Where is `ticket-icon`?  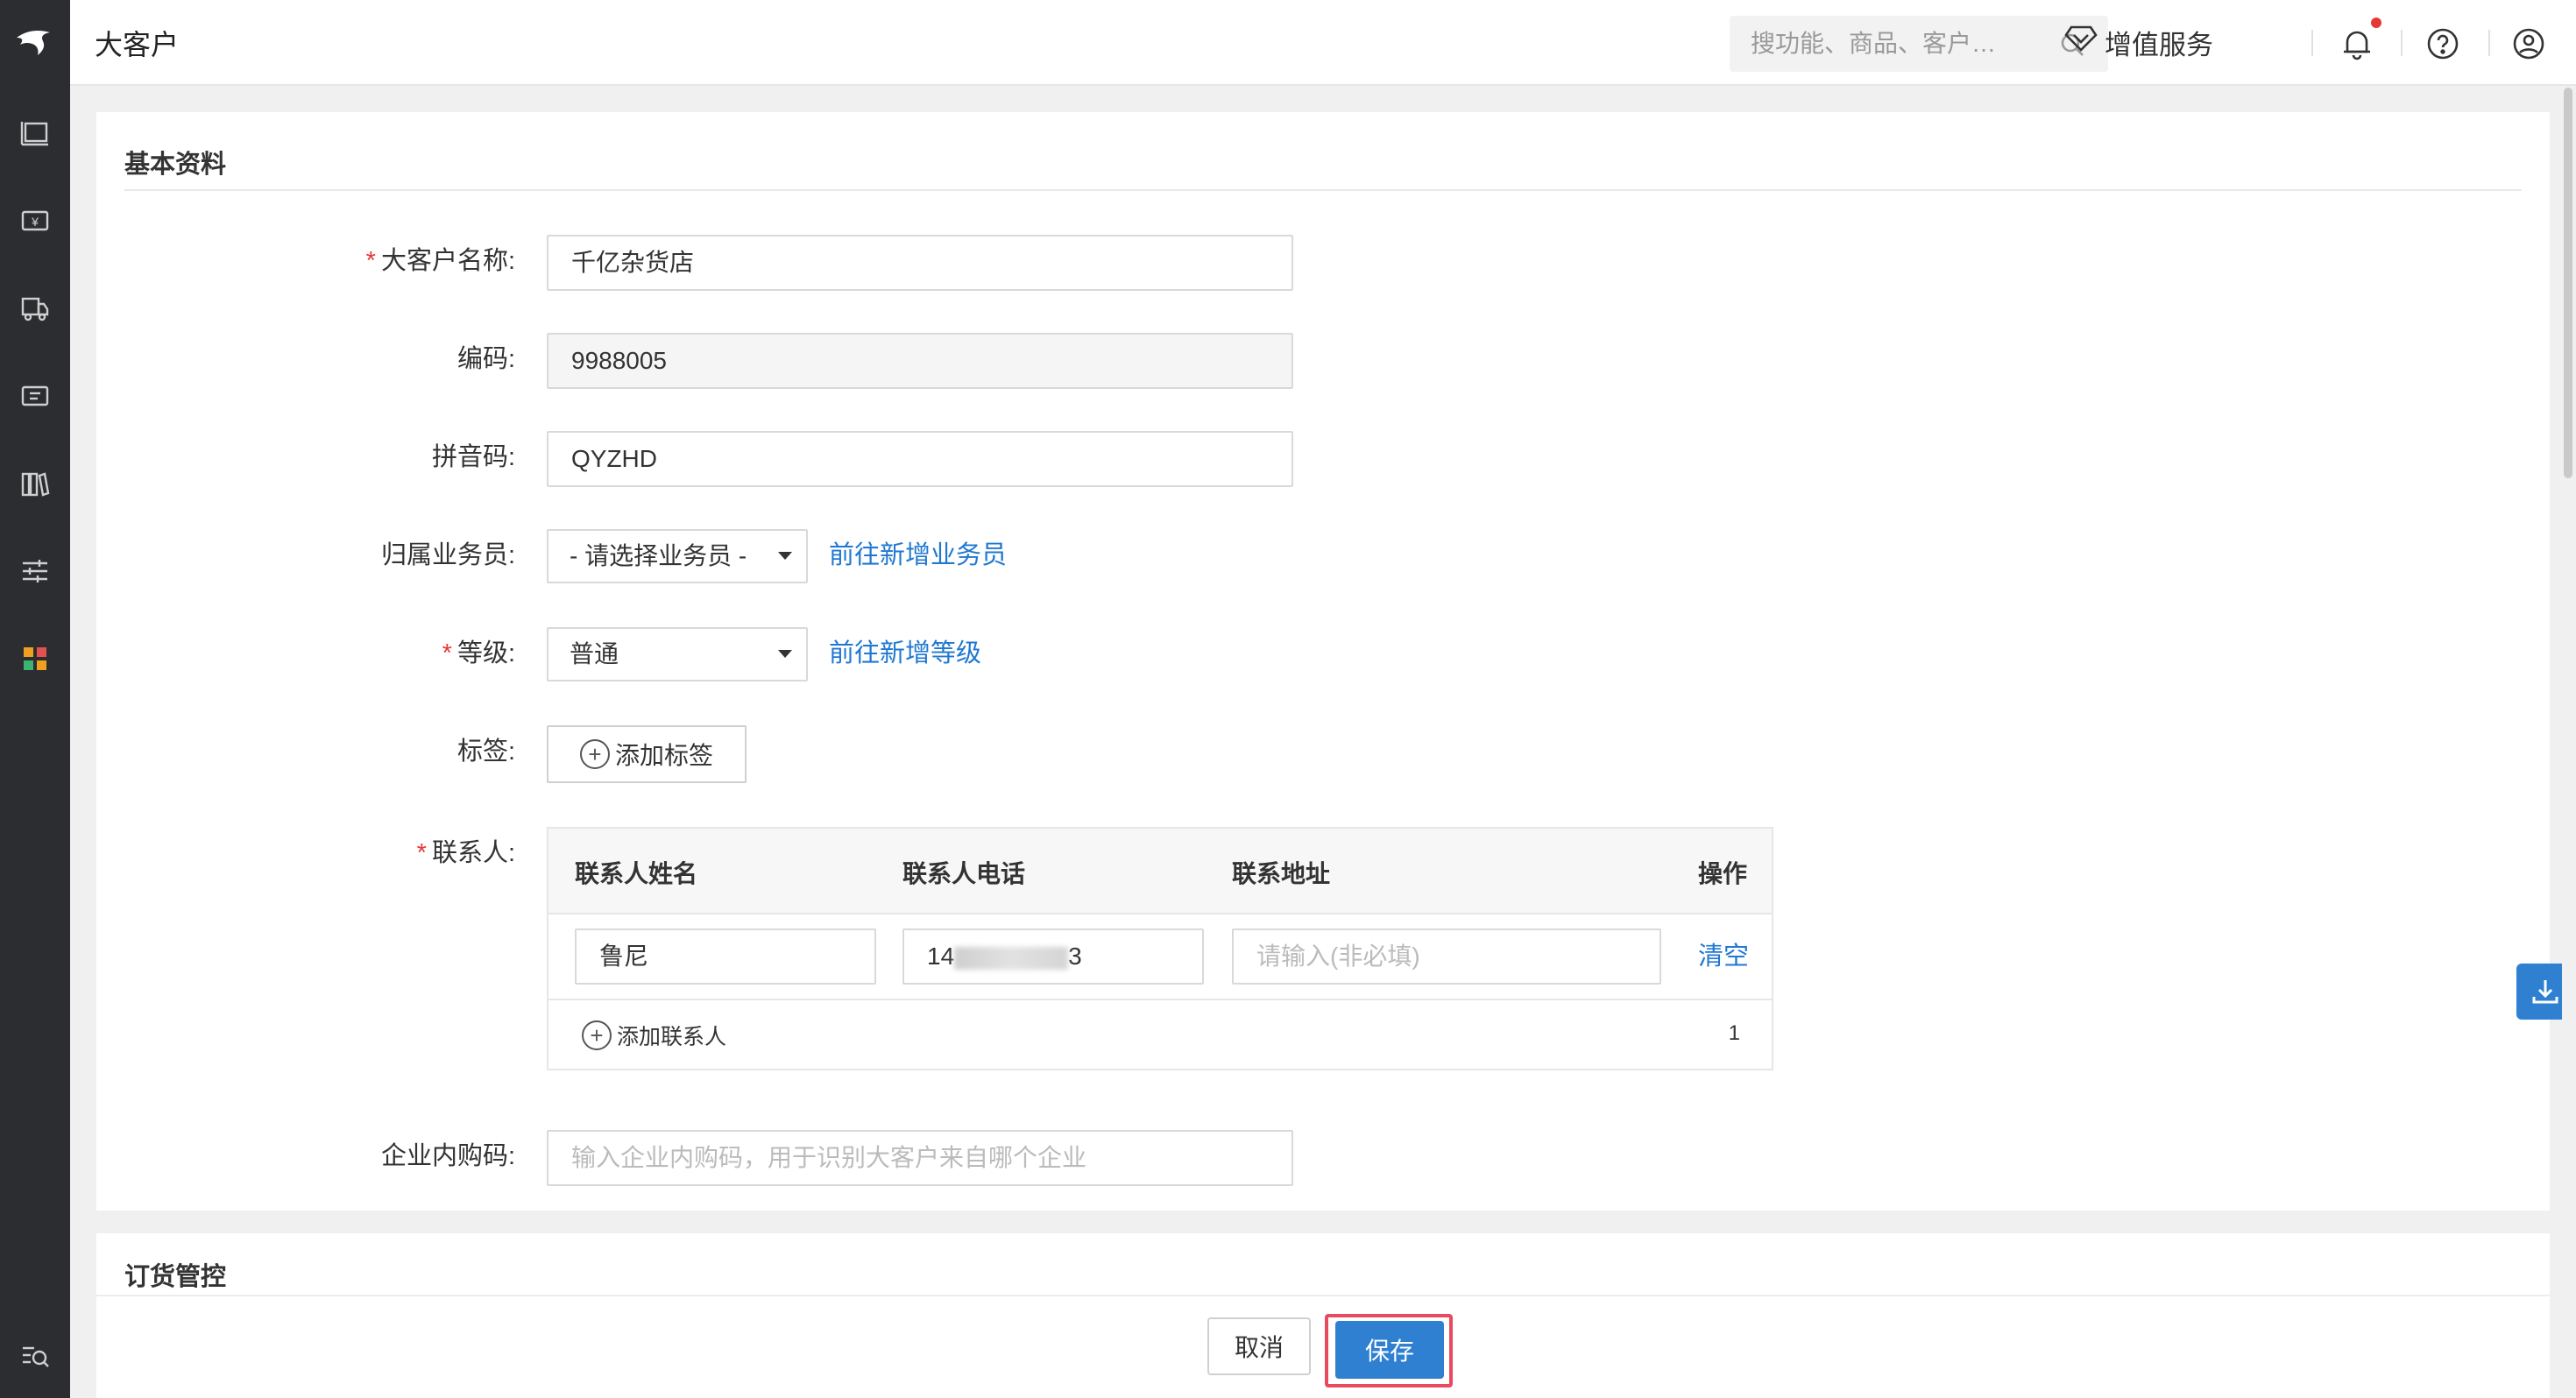 ticket-icon is located at coordinates (35, 396).